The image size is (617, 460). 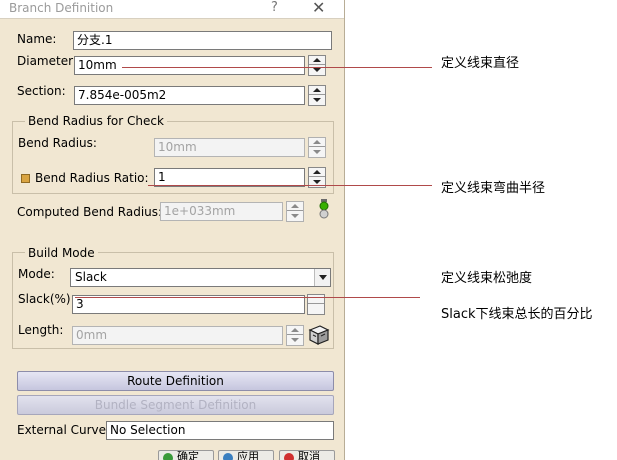 I want to click on traffic-light-icon, so click(x=324, y=209).